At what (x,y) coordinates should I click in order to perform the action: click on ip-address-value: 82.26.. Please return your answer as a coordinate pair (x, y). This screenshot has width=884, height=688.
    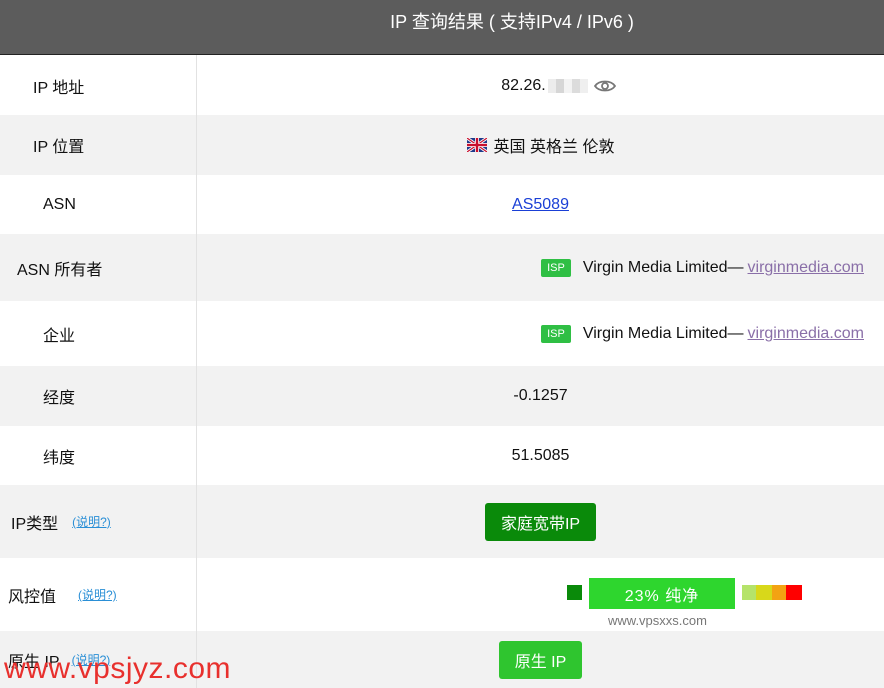
    Looking at the image, I should click on (540, 85).